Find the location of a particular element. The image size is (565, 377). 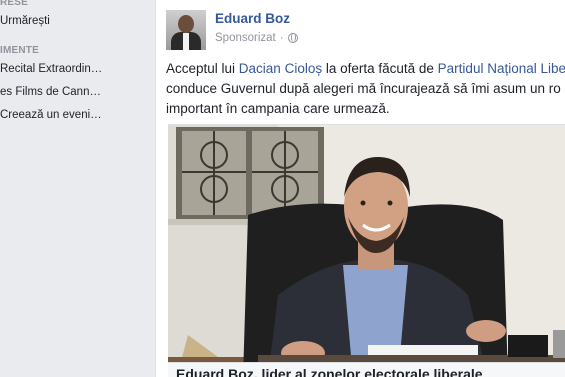

sidebar-section-header-events: IMENTE is located at coordinates (19, 50).